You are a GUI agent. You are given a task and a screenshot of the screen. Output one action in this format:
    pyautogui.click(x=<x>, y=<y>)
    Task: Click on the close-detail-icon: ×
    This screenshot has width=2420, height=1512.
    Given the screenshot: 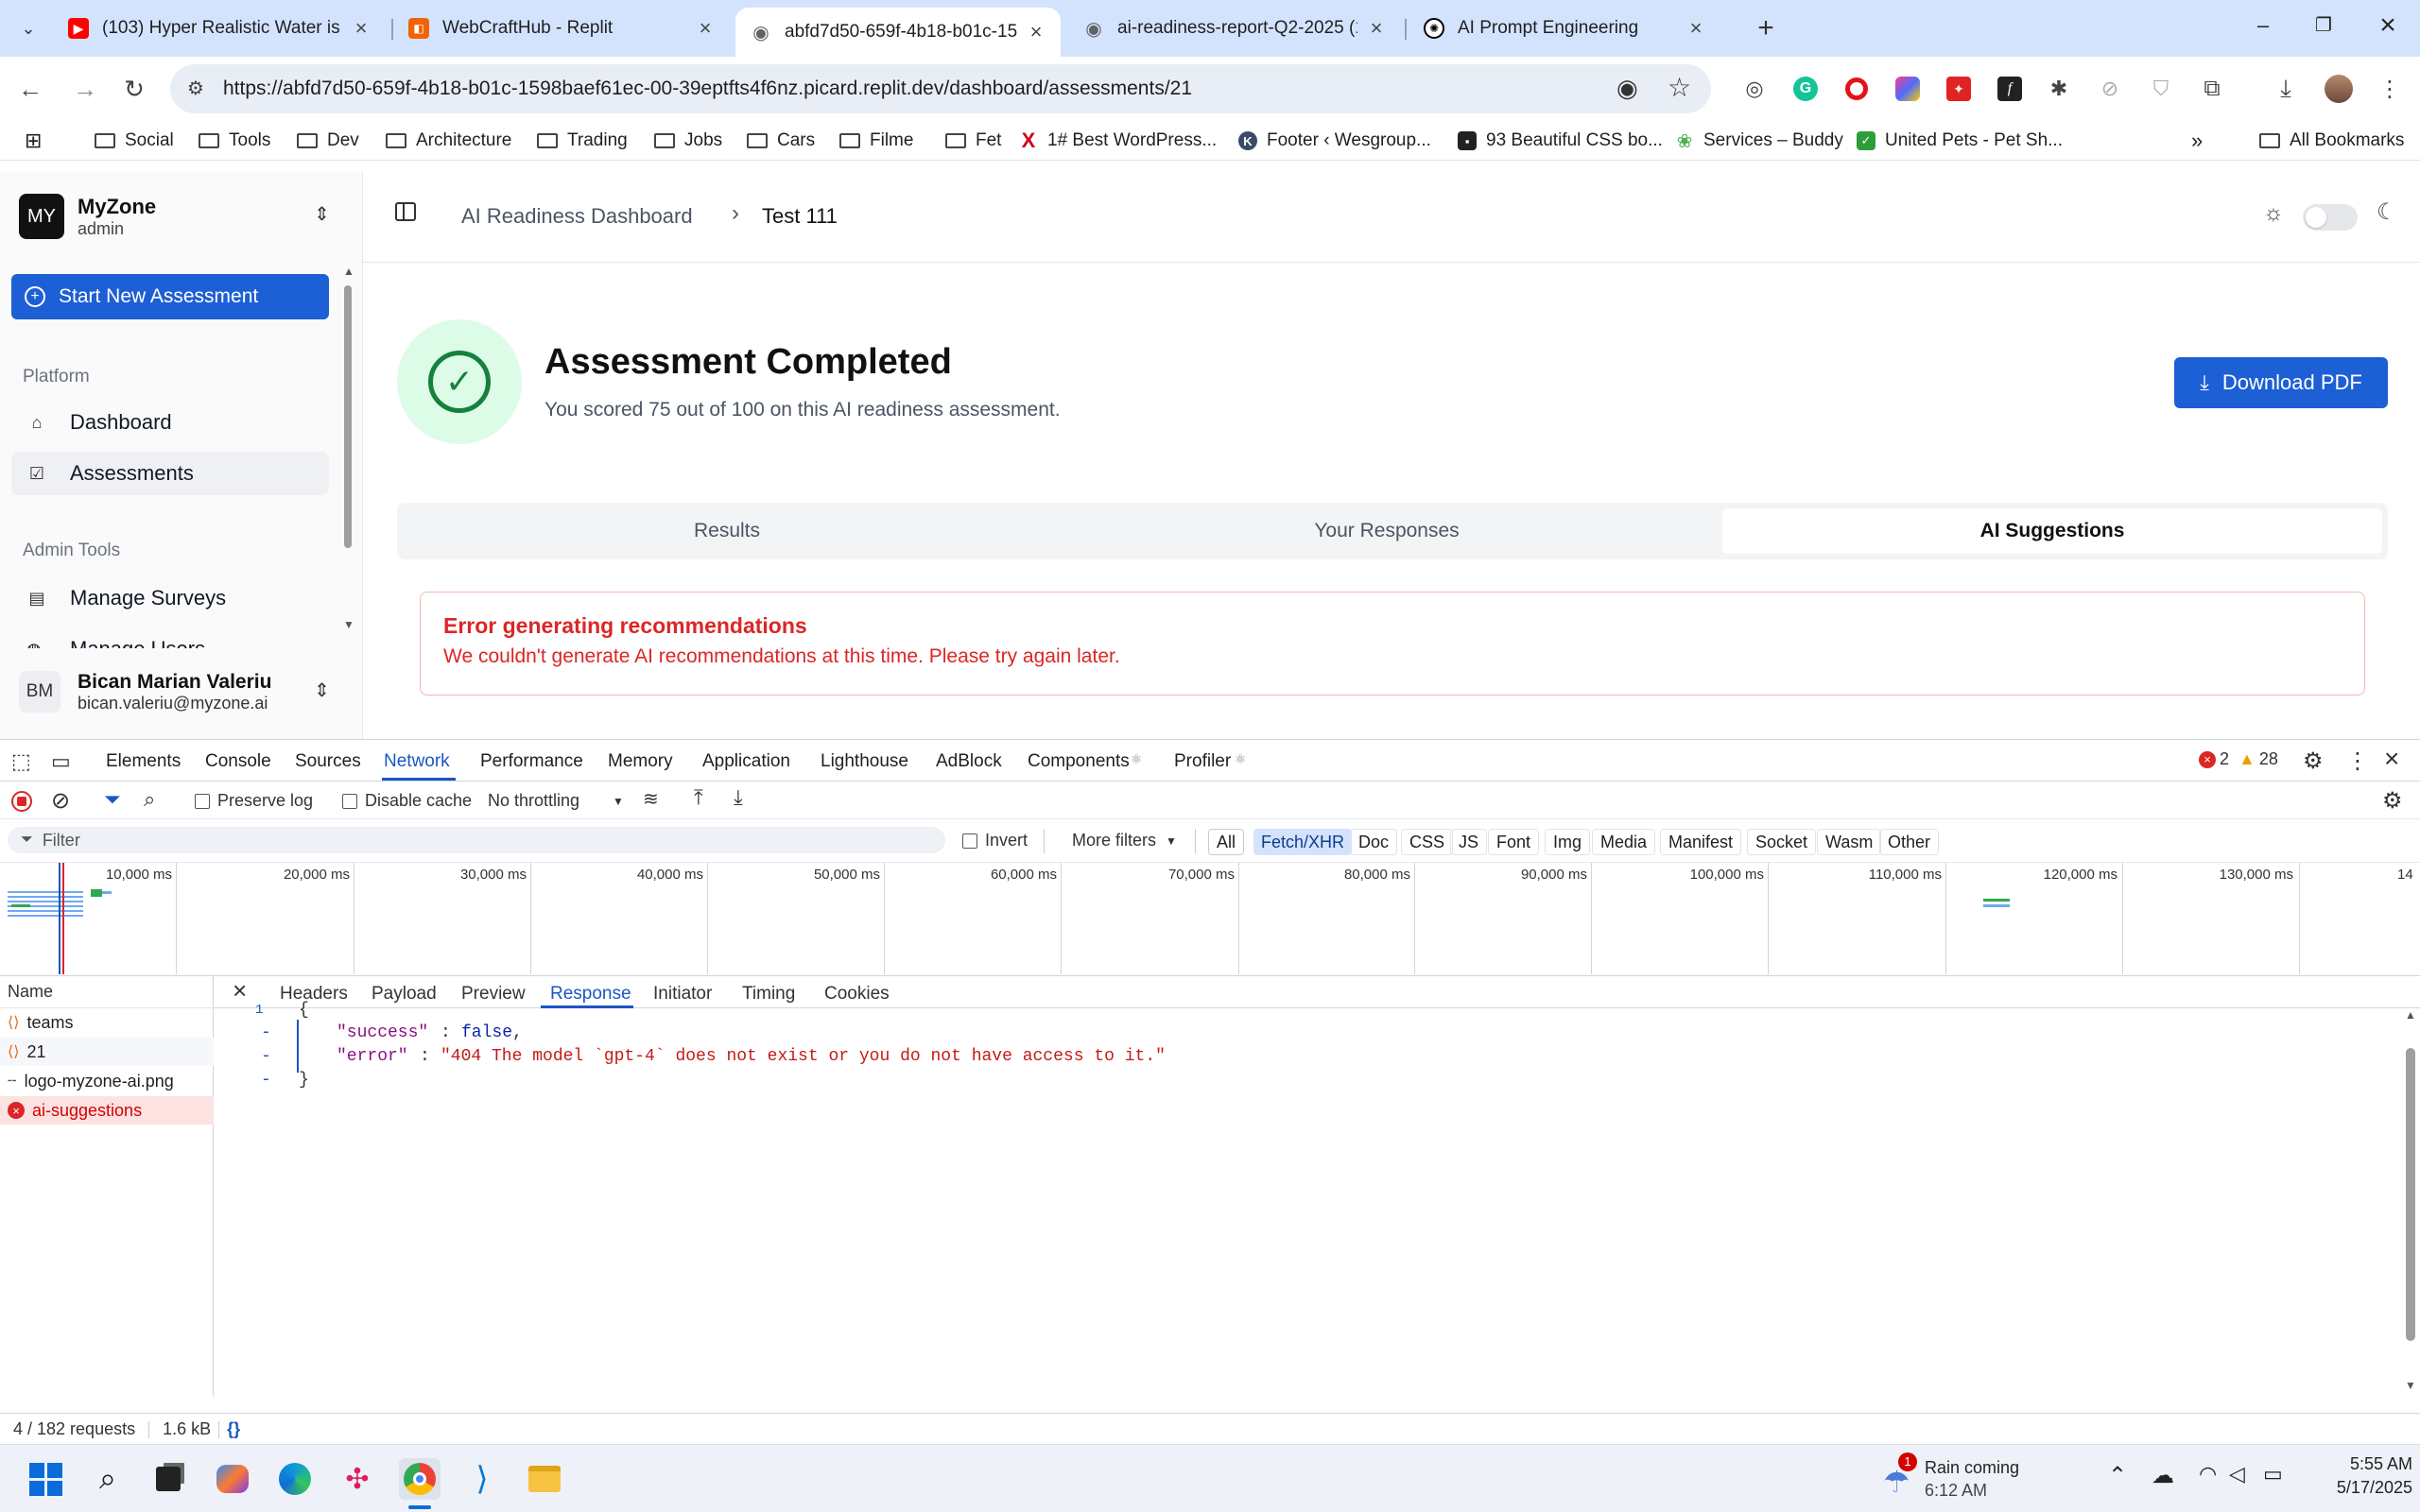 What is the action you would take?
    pyautogui.click(x=240, y=990)
    